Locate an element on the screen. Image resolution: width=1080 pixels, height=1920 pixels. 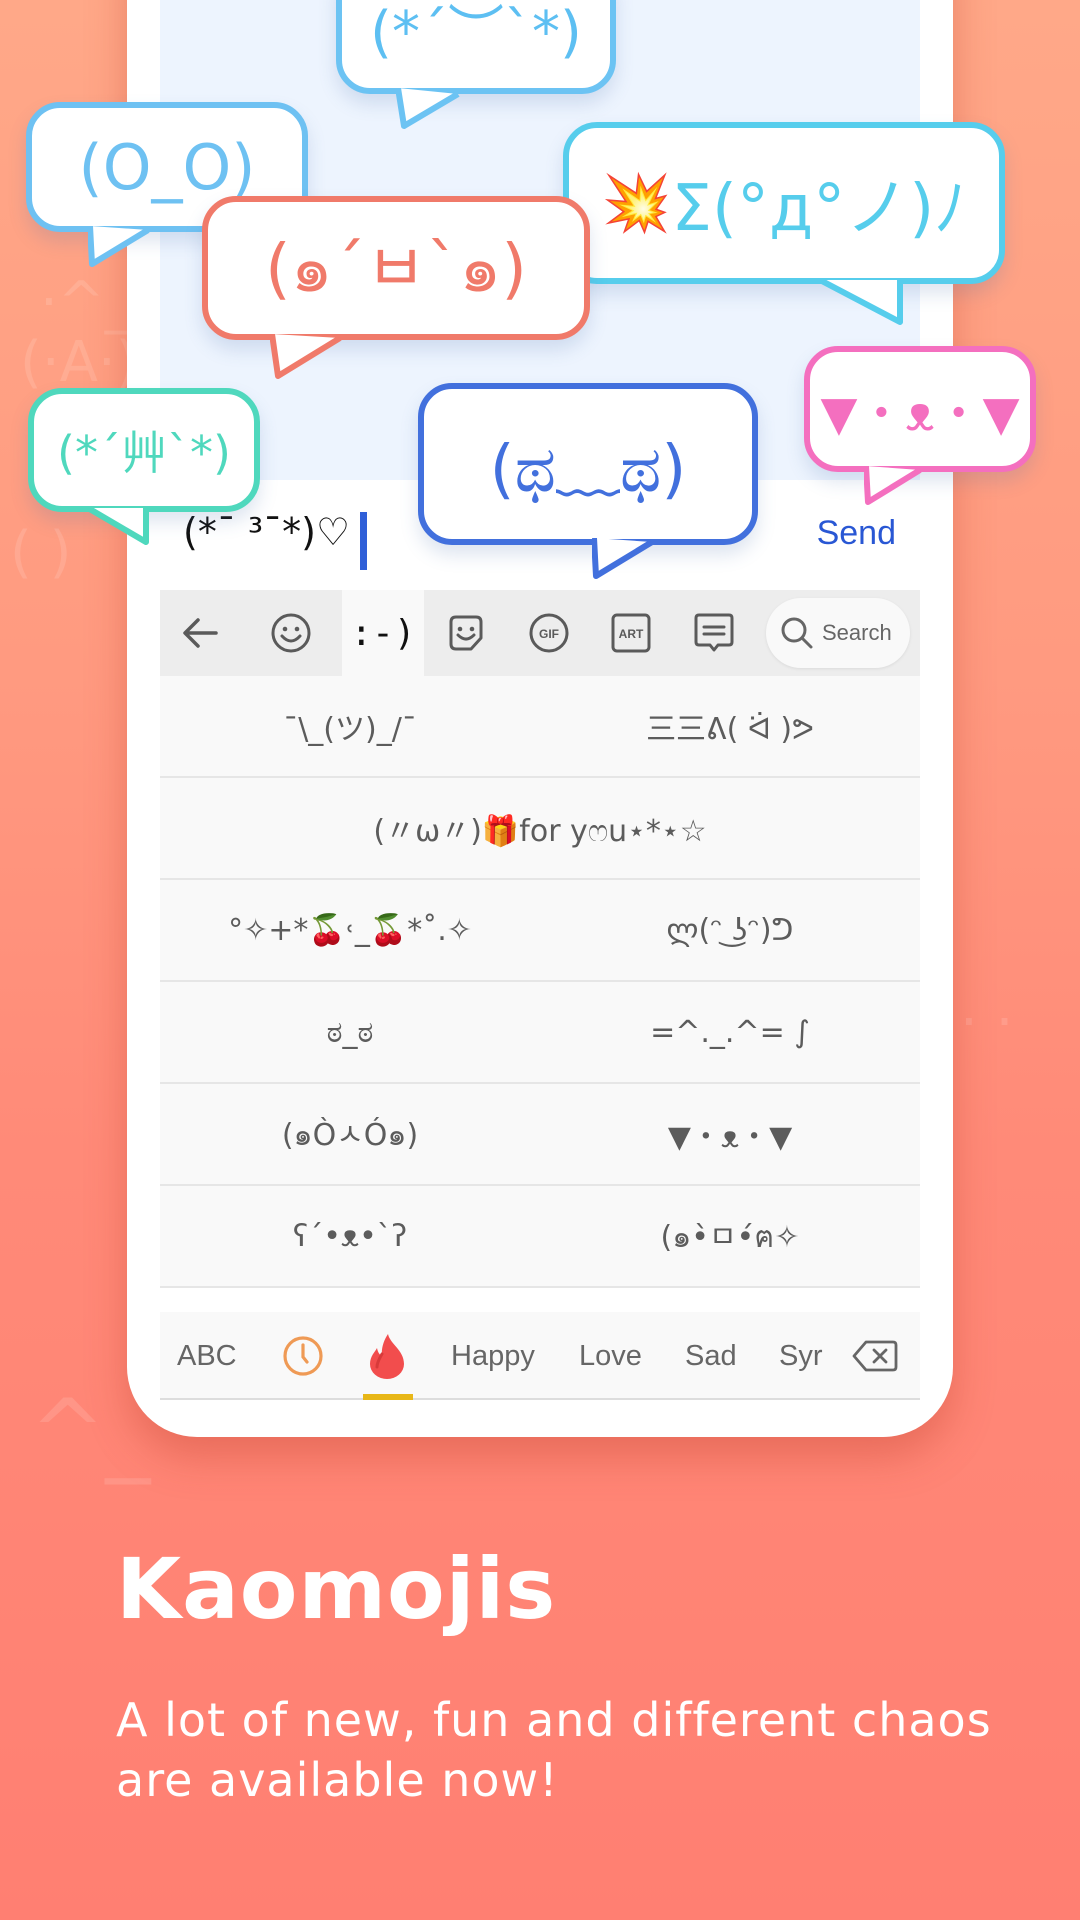
category-sad: Sad is located at coordinates (711, 1356).